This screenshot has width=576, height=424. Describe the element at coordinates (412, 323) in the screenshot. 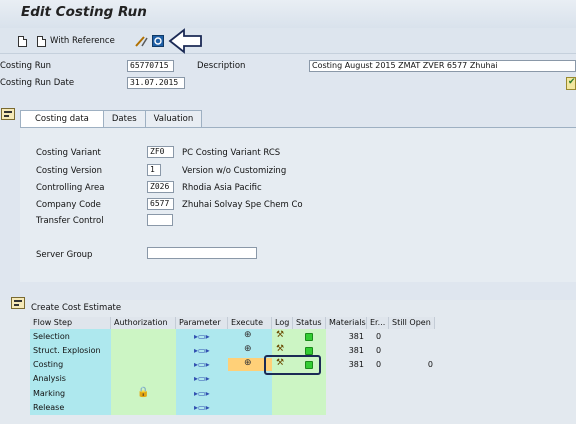

I see `col-still-open: Still Open` at that location.